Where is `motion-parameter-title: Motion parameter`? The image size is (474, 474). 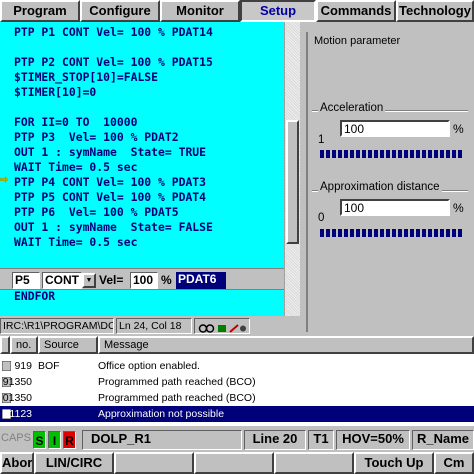
motion-parameter-title: Motion parameter is located at coordinates (357, 41).